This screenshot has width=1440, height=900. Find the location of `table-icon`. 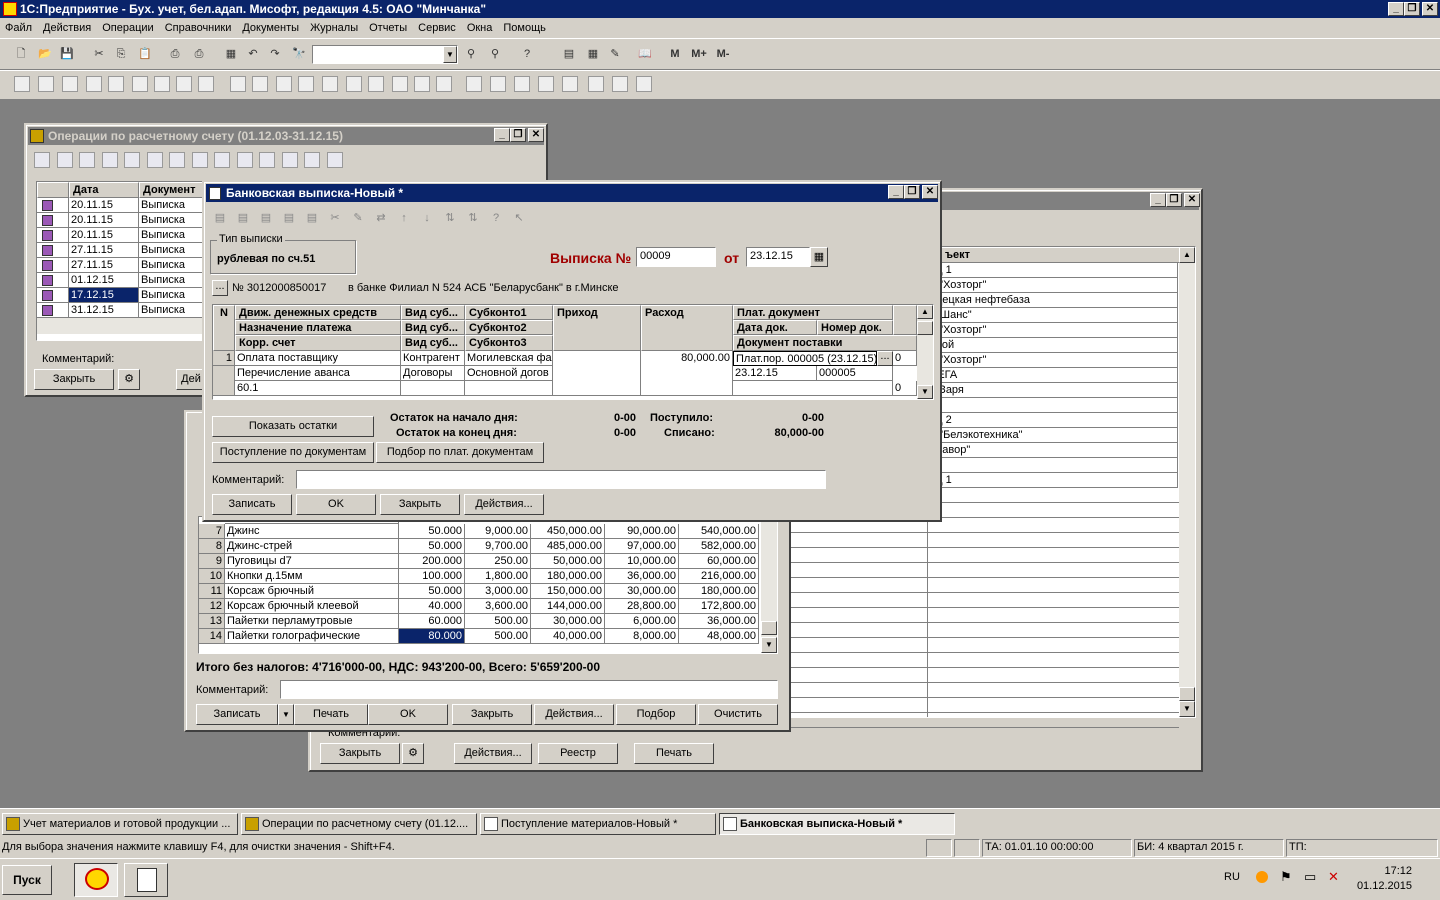

table-icon is located at coordinates (422, 84).